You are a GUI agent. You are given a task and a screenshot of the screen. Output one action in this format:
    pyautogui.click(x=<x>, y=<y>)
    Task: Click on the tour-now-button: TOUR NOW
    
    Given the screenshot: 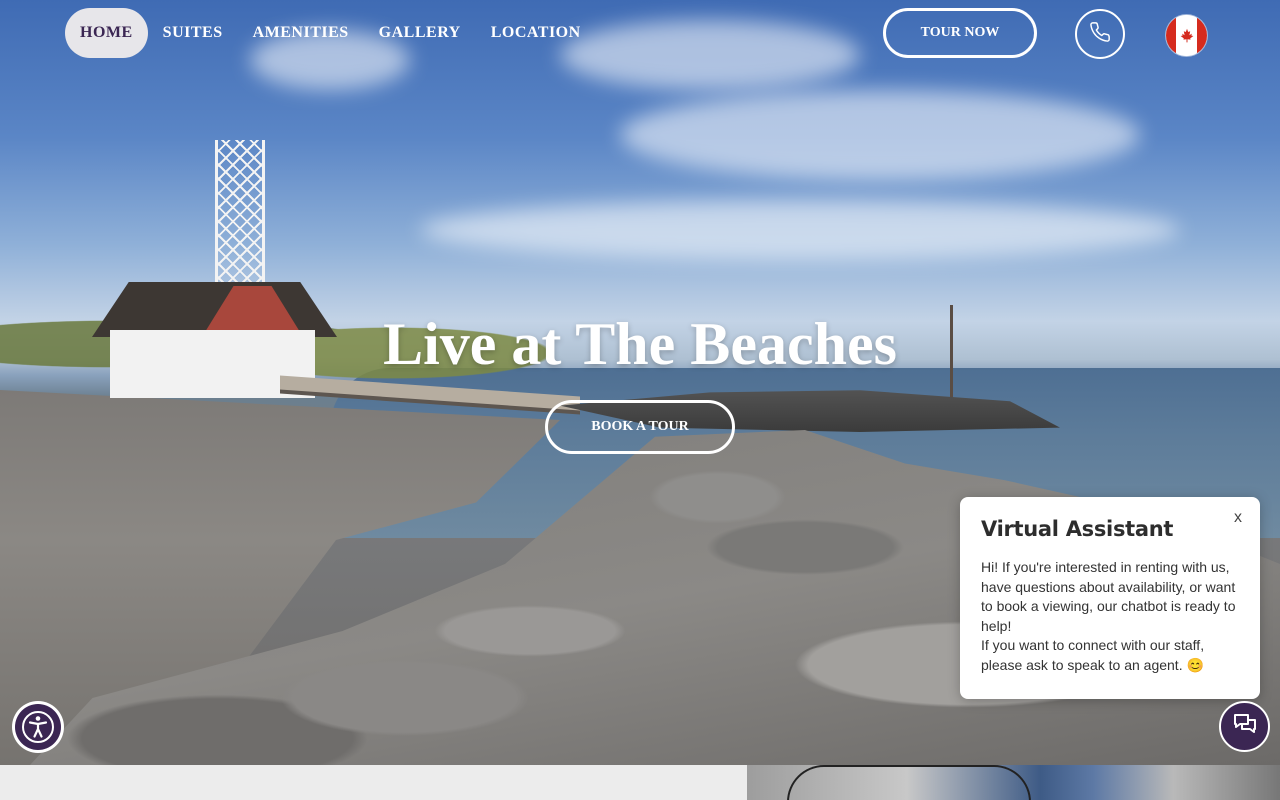 What is the action you would take?
    pyautogui.click(x=960, y=33)
    